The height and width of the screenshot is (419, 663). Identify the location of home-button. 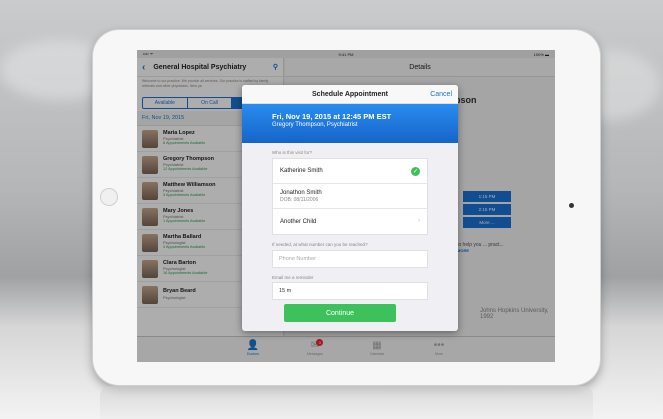
(571, 205).